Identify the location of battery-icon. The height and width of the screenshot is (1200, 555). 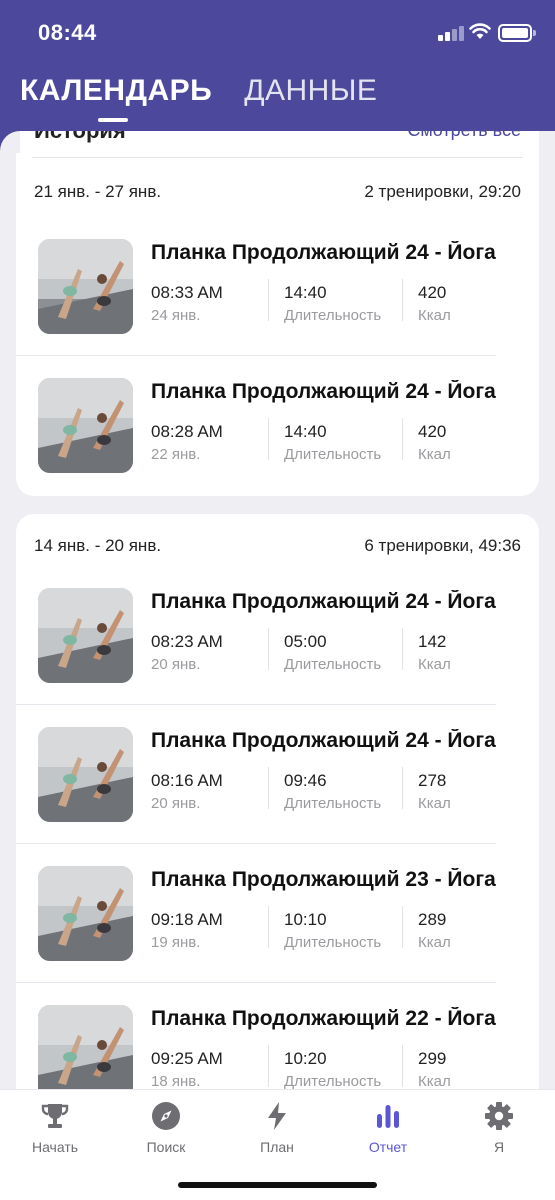
(517, 33).